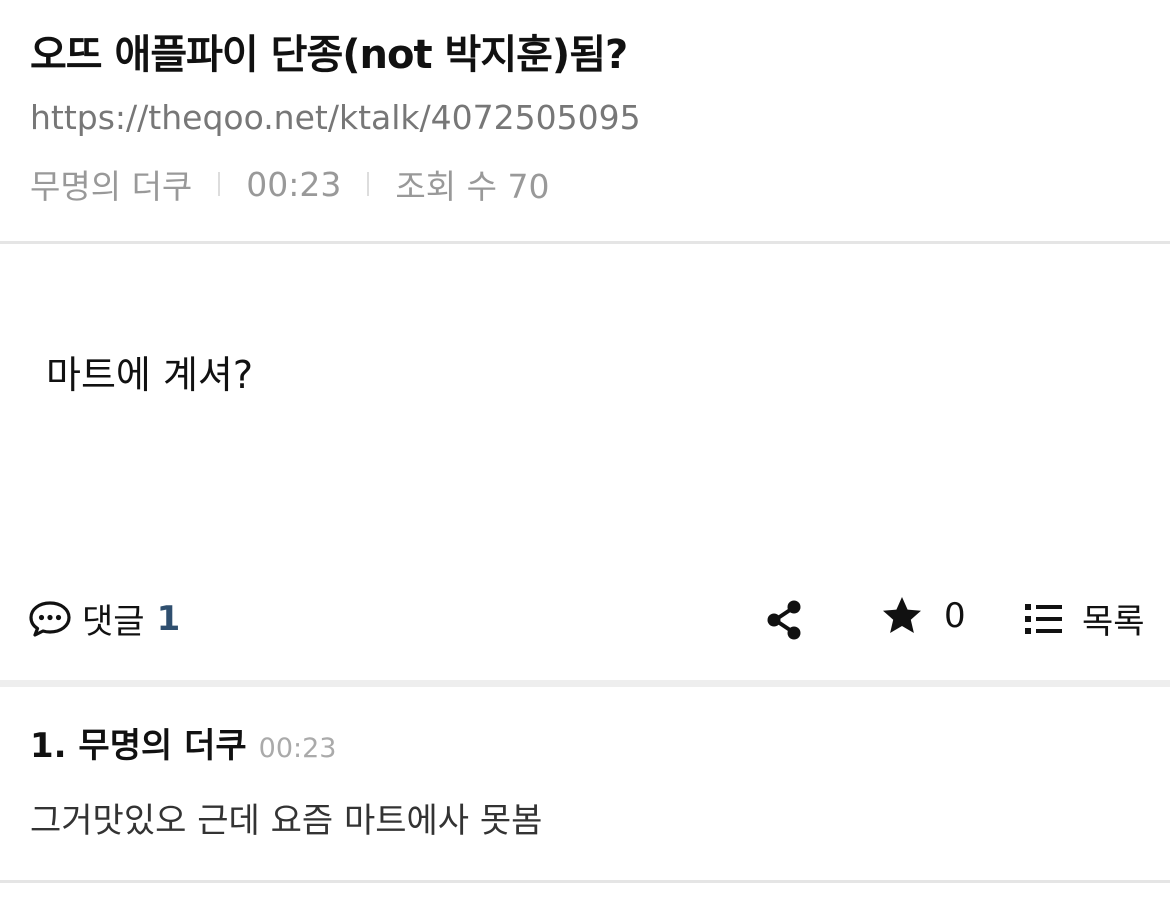  Describe the element at coordinates (138, 742) in the screenshot. I see `comment-author: 1. 무명의 더쿠` at that location.